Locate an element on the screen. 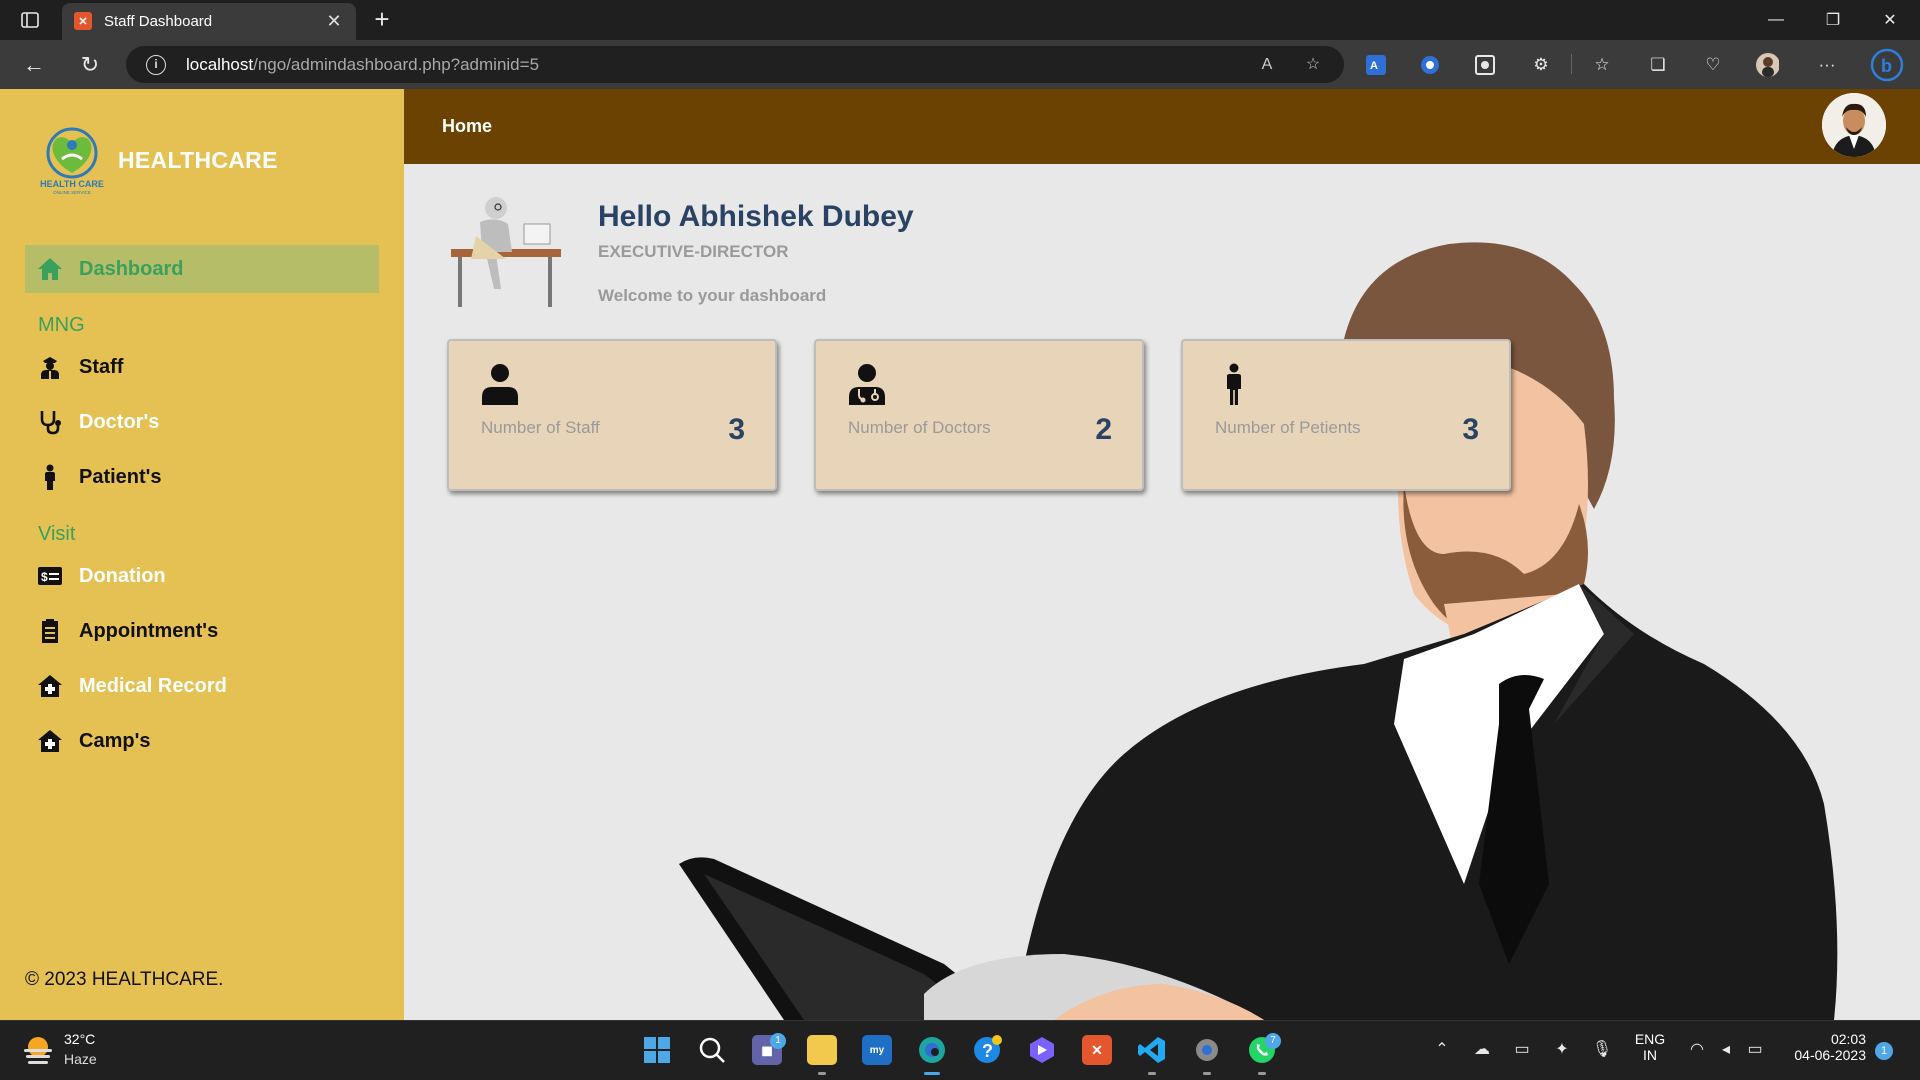 The height and width of the screenshot is (1080, 1920). extension-icon is located at coordinates (1430, 65).